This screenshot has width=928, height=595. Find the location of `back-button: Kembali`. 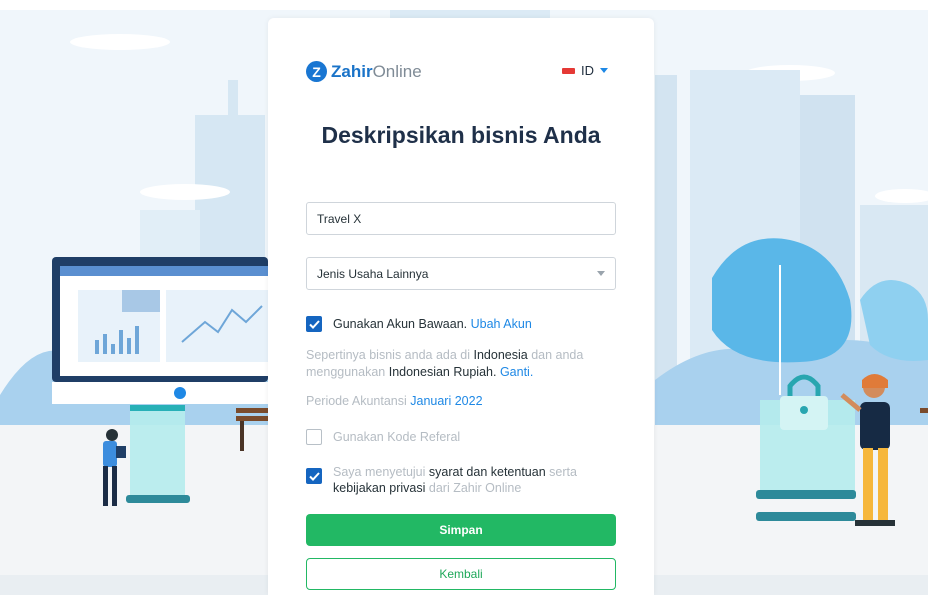

back-button: Kembali is located at coordinates (461, 574).